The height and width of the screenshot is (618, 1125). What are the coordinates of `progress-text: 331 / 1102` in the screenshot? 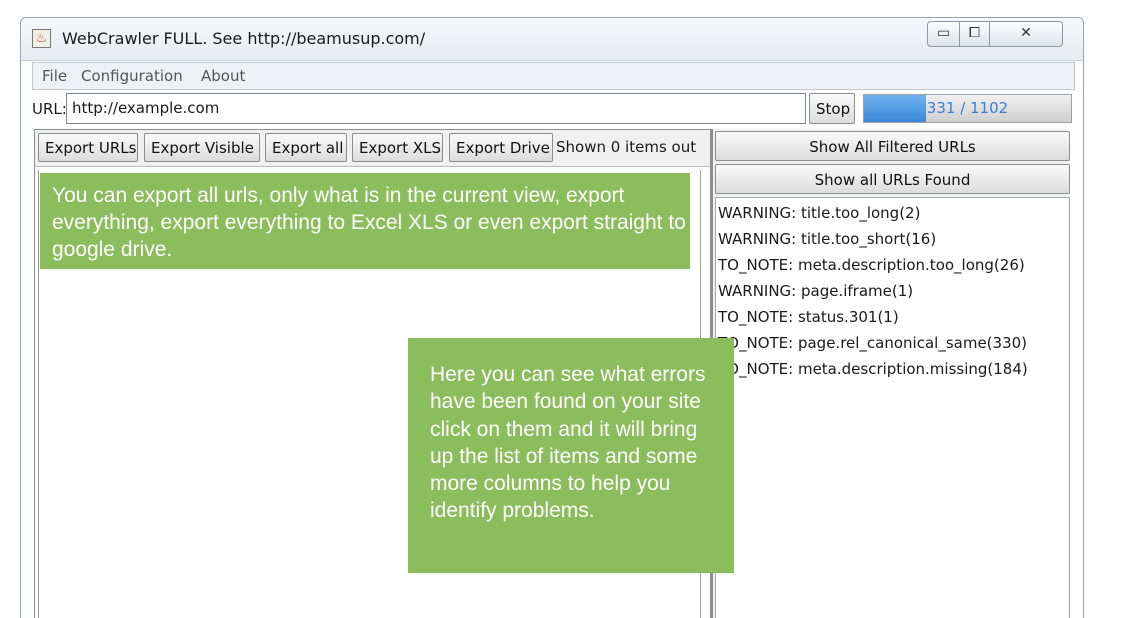 It's located at (967, 108).